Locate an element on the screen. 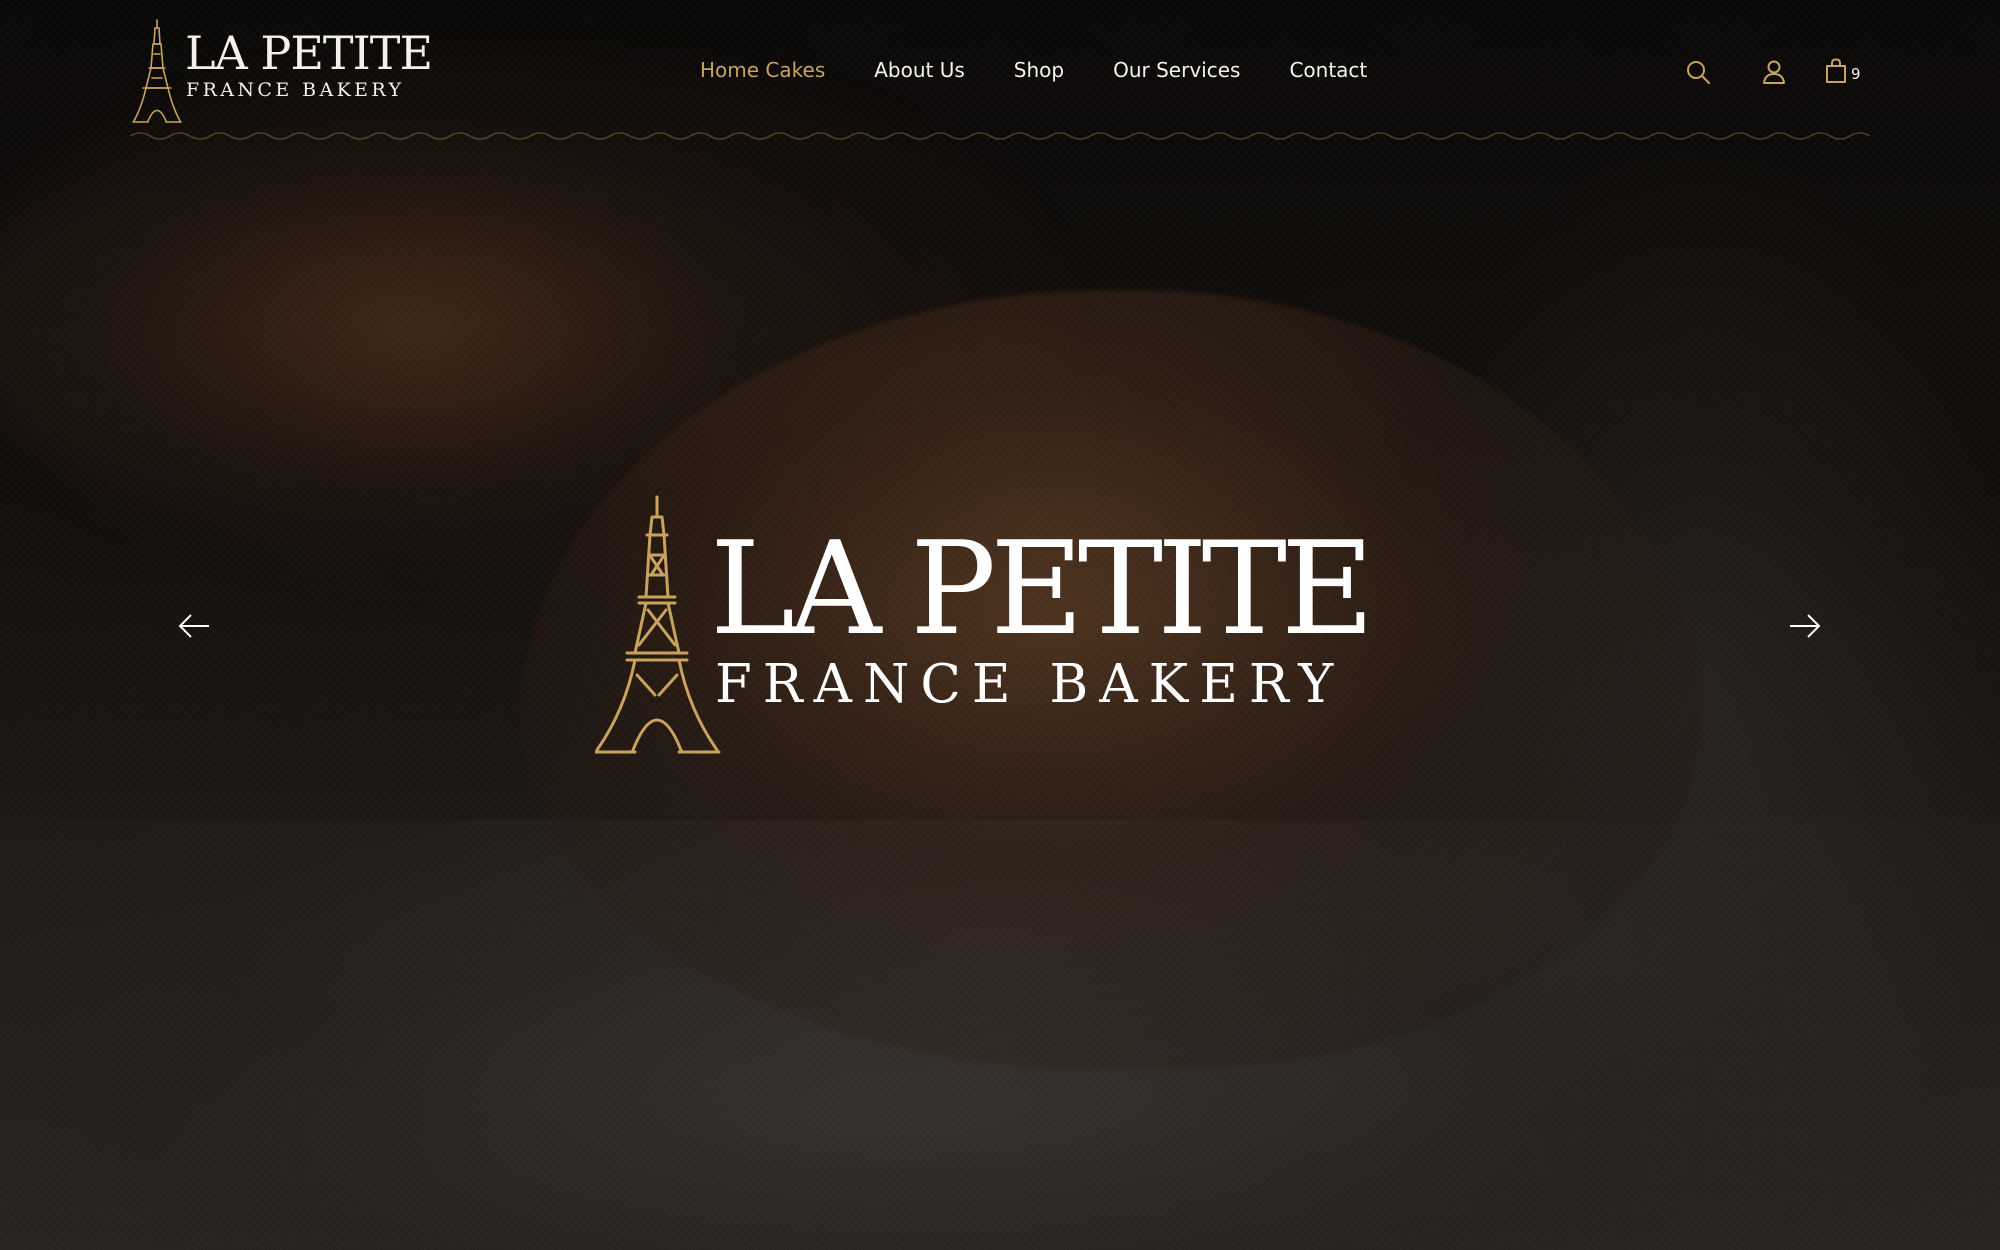 The image size is (2000, 1250). slider-prev-button is located at coordinates (194, 626).